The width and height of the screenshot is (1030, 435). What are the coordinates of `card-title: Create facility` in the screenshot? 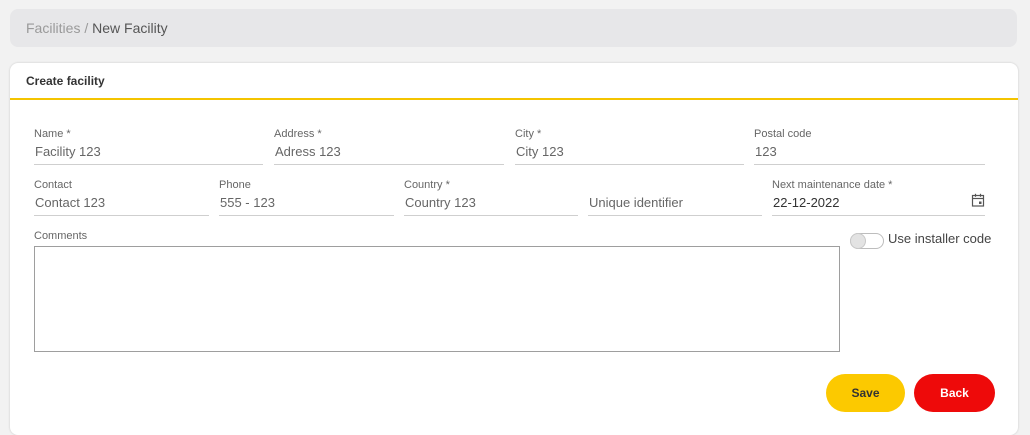 It's located at (514, 81).